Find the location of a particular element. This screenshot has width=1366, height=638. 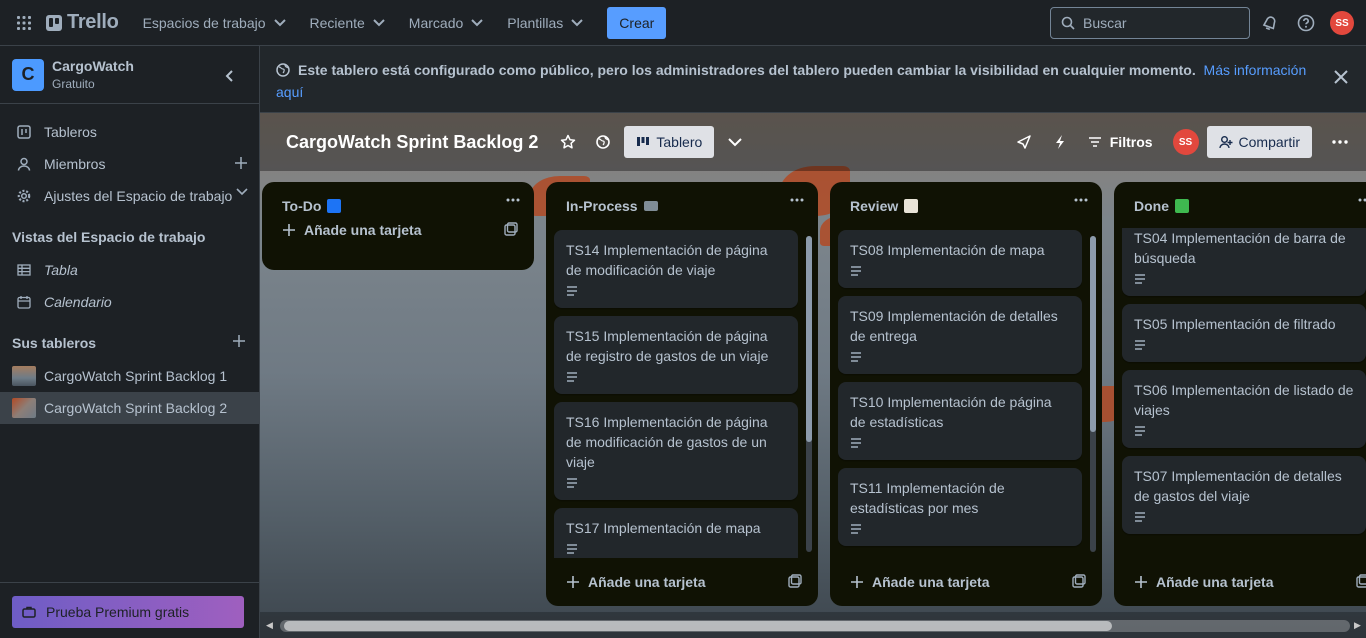

nav-templates: Plantillas is located at coordinates (545, 23).